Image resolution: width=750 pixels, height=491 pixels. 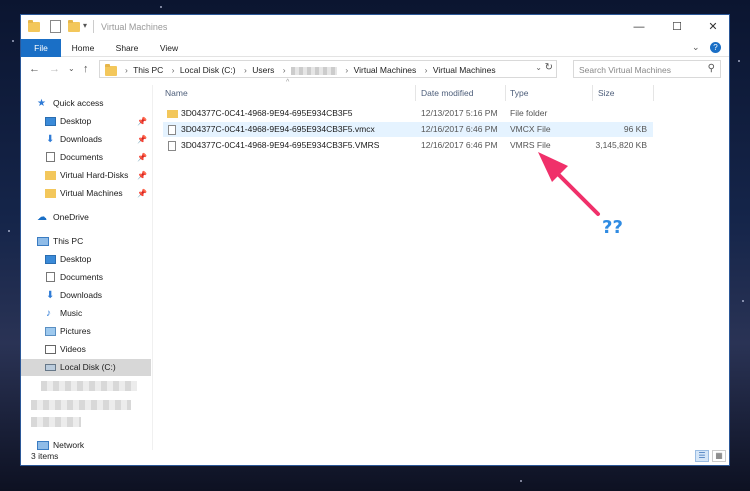 I want to click on close-button: ✕, so click(x=712, y=27).